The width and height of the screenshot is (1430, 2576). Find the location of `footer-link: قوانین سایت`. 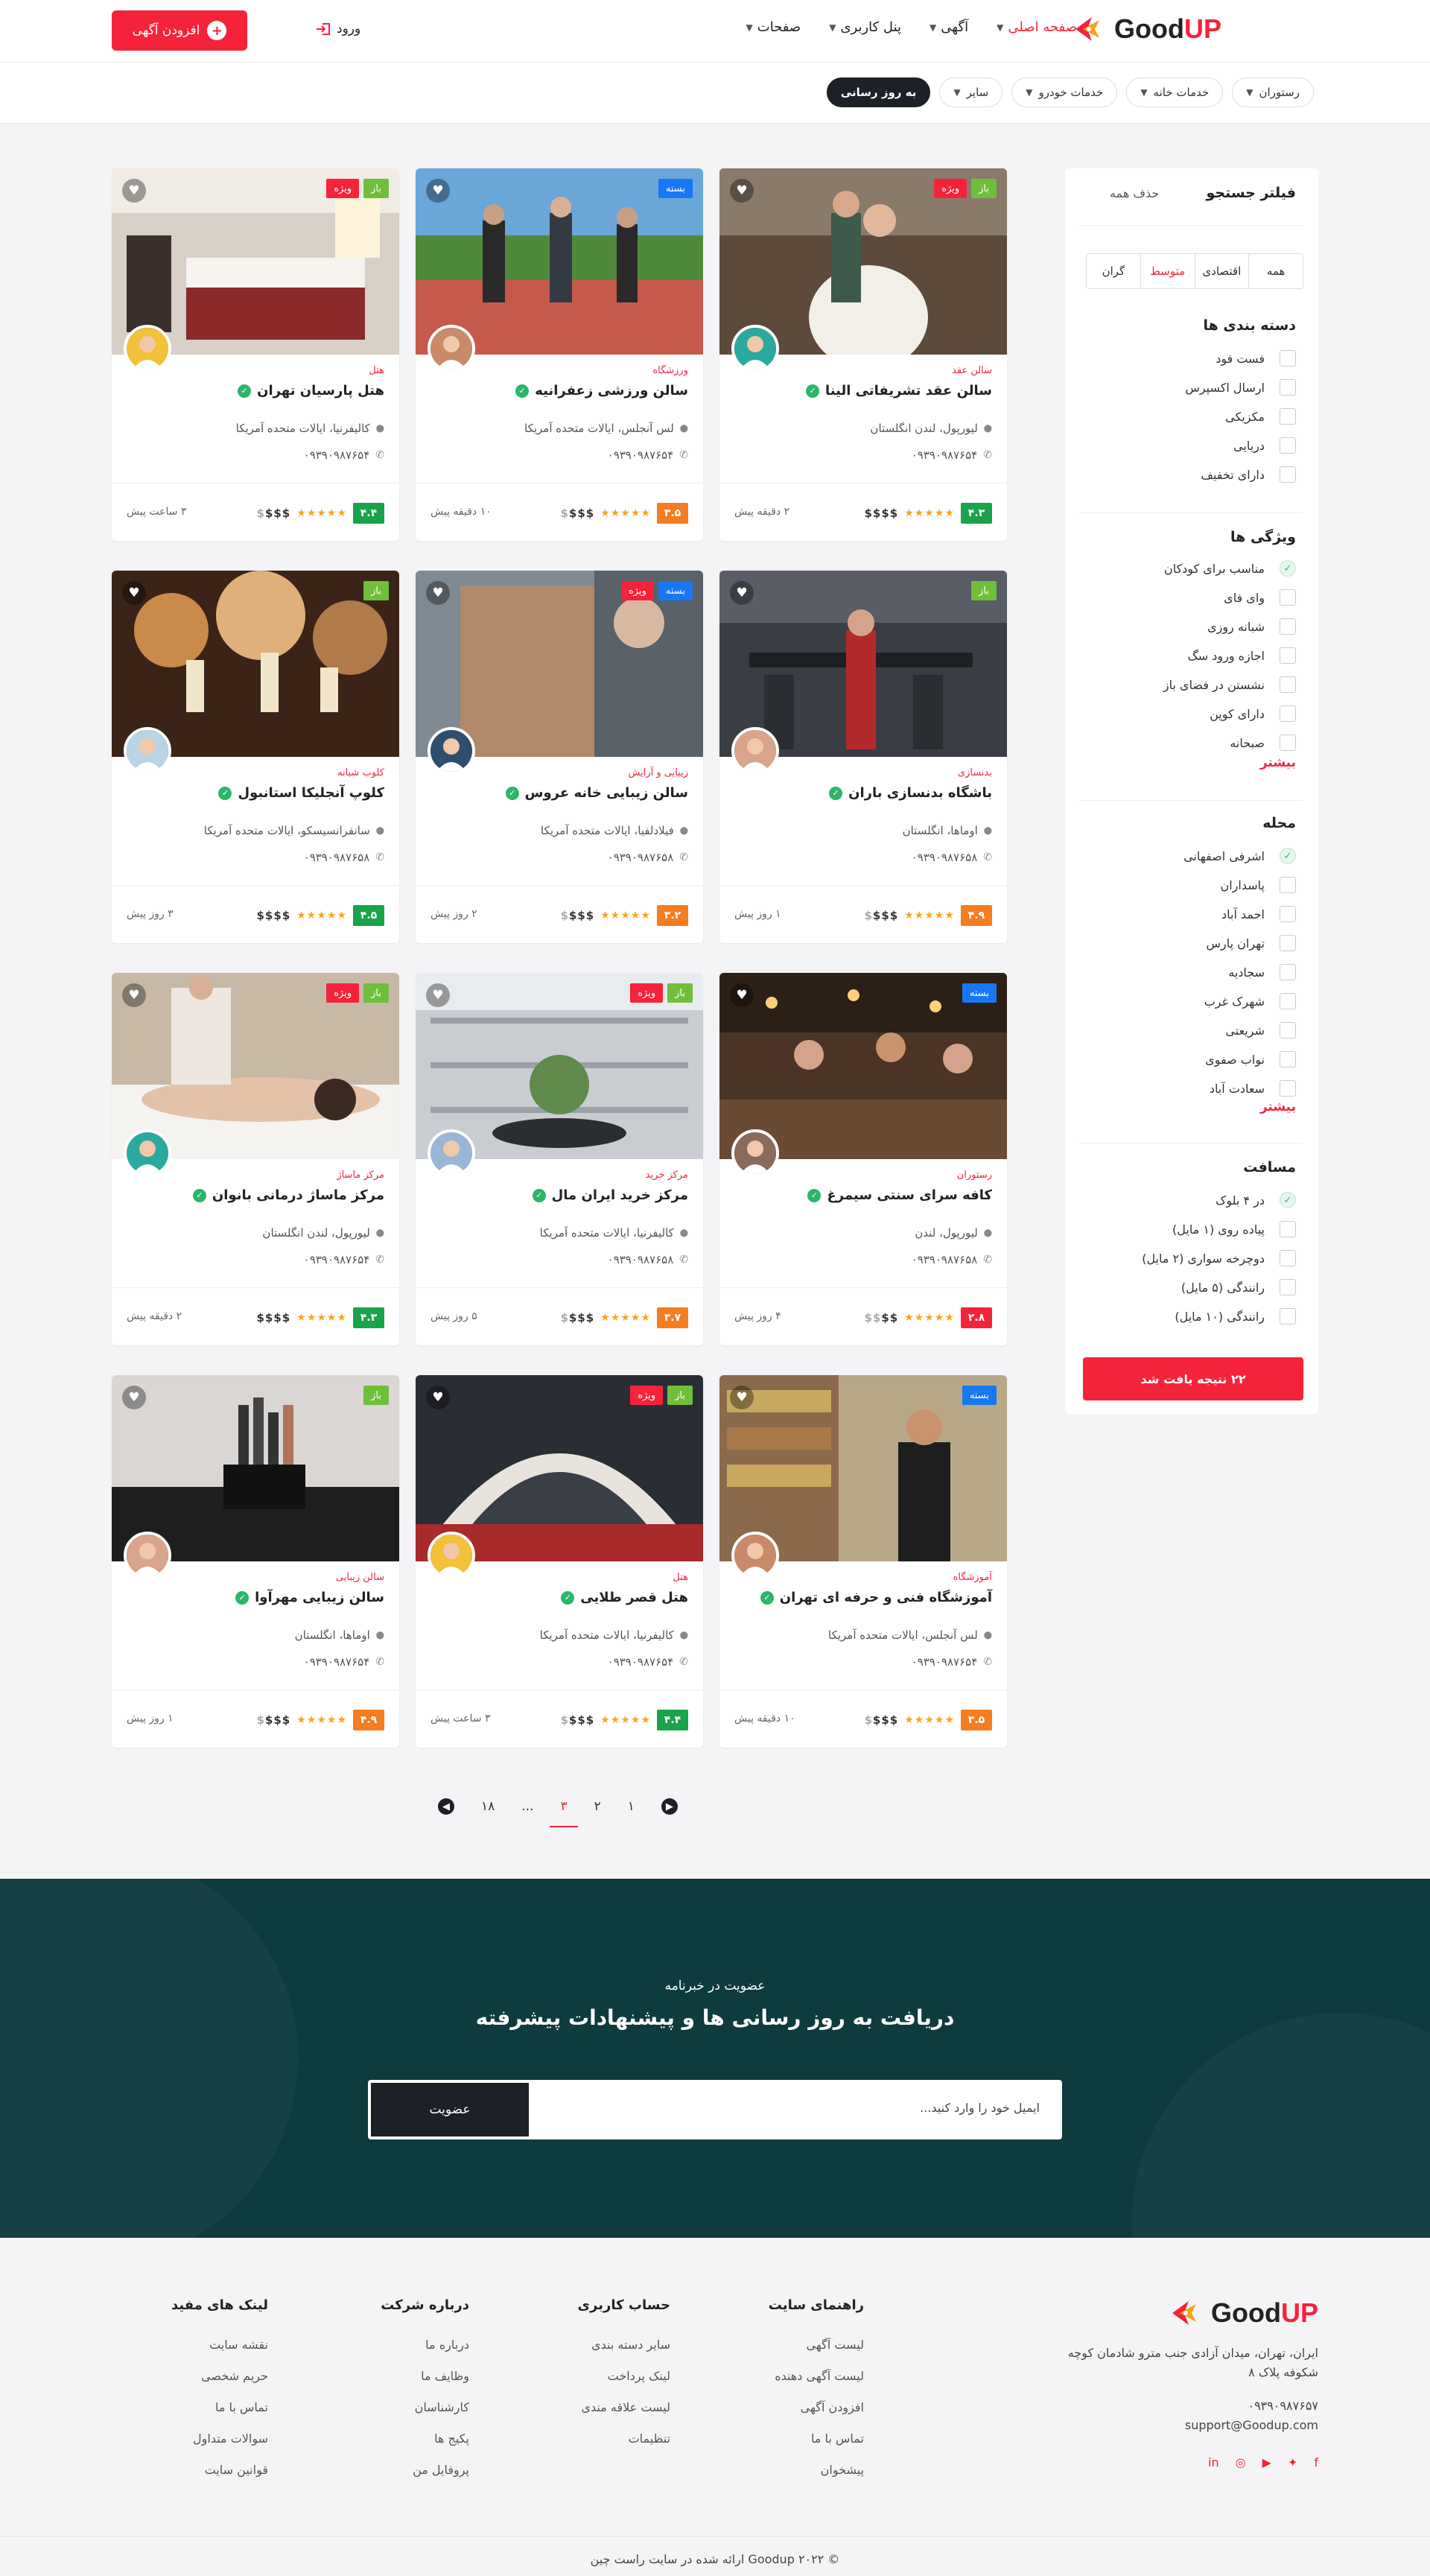

footer-link: قوانین سایت is located at coordinates (194, 2470).